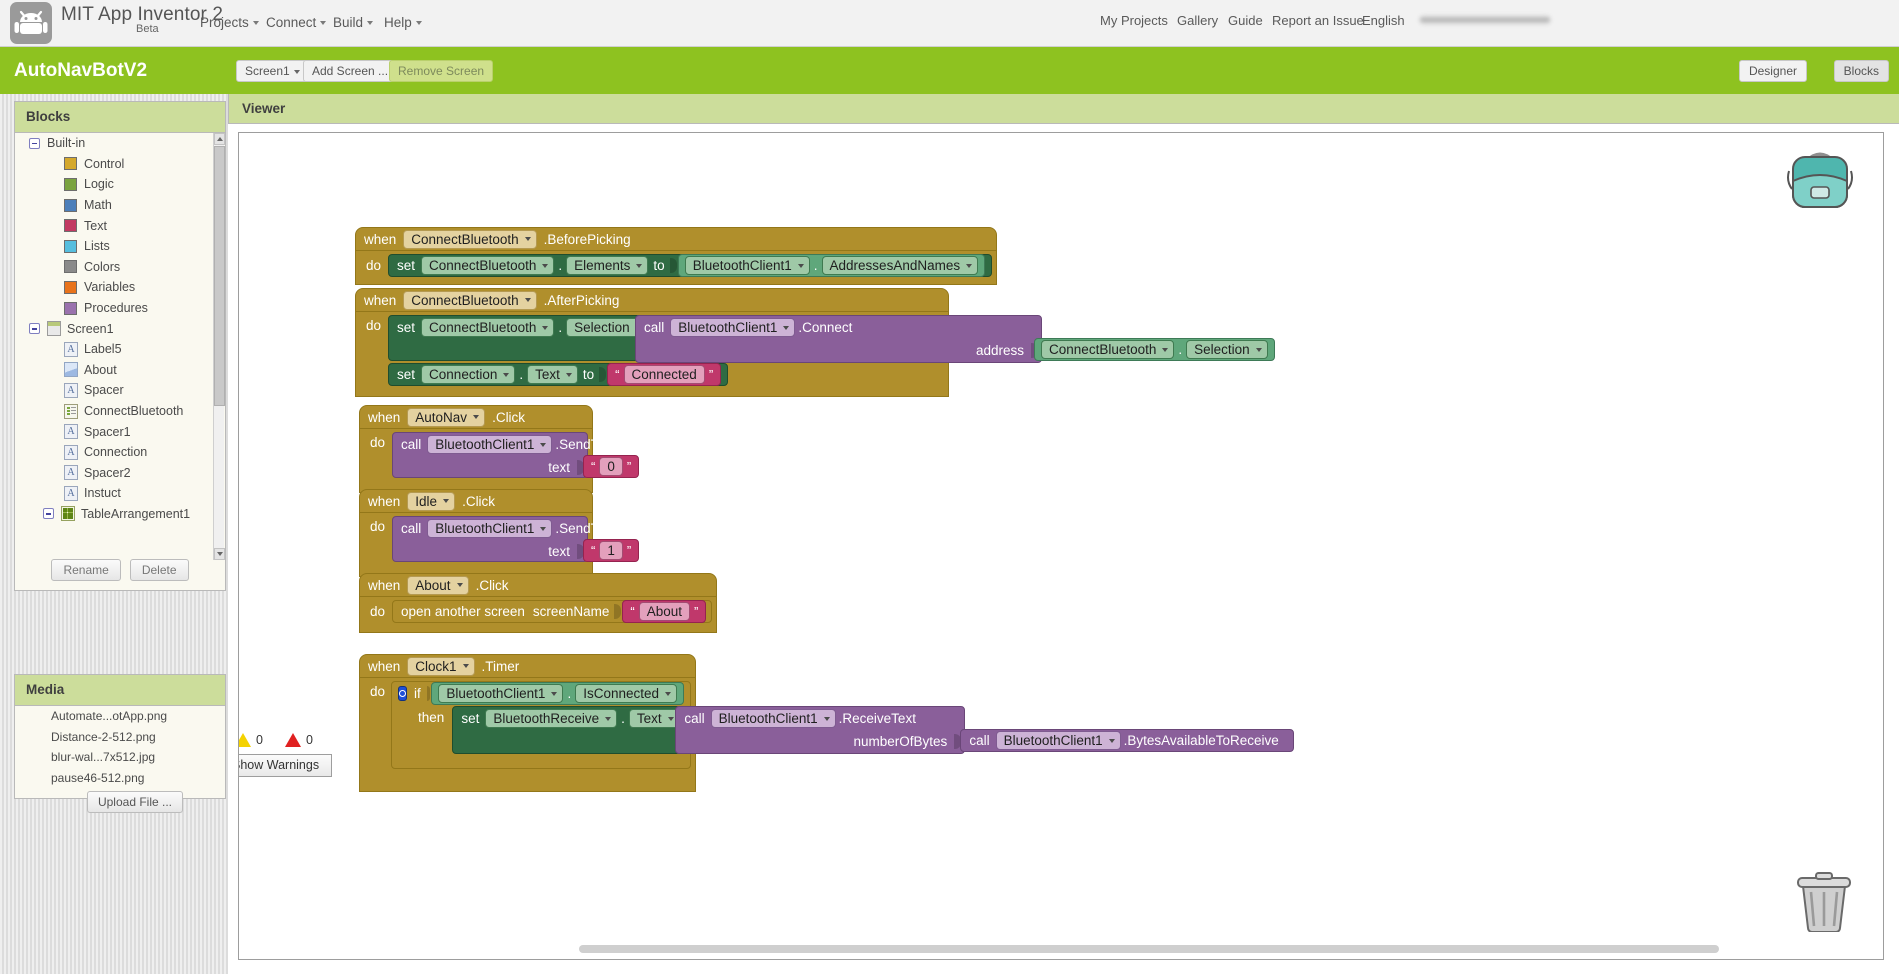 The image size is (1899, 974). Describe the element at coordinates (900, 265) in the screenshot. I see `getter-property-dropdown: AddressesAndNames` at that location.